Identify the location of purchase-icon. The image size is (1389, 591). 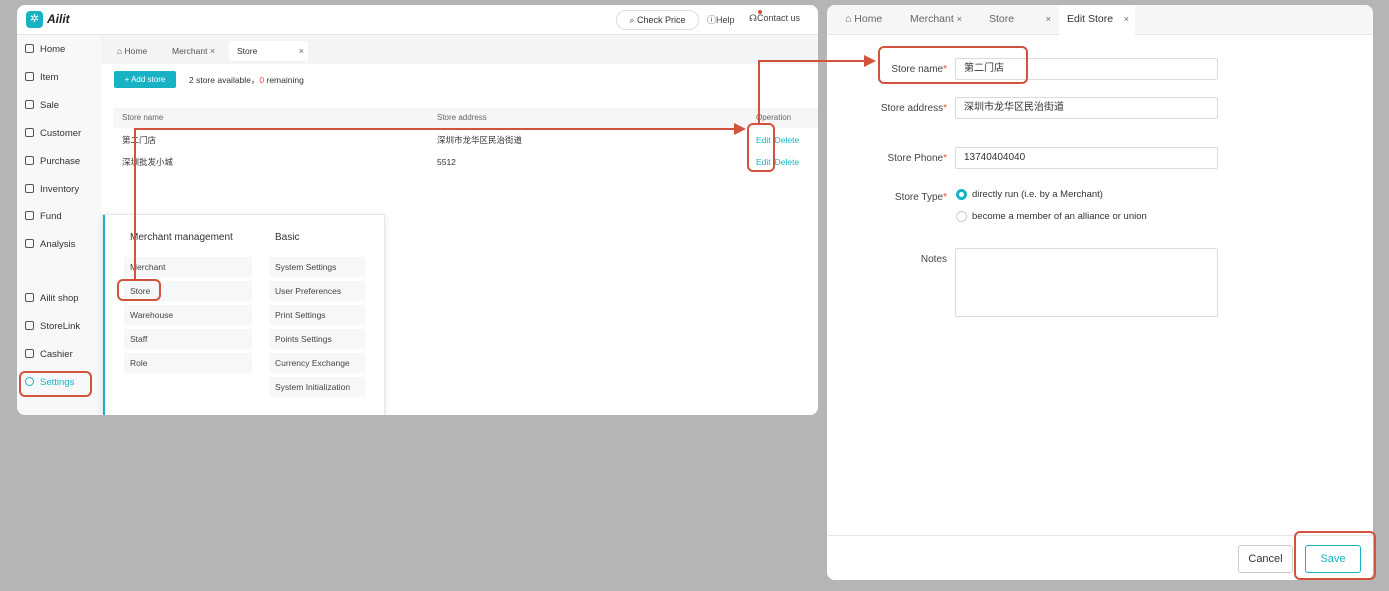
(29, 160).